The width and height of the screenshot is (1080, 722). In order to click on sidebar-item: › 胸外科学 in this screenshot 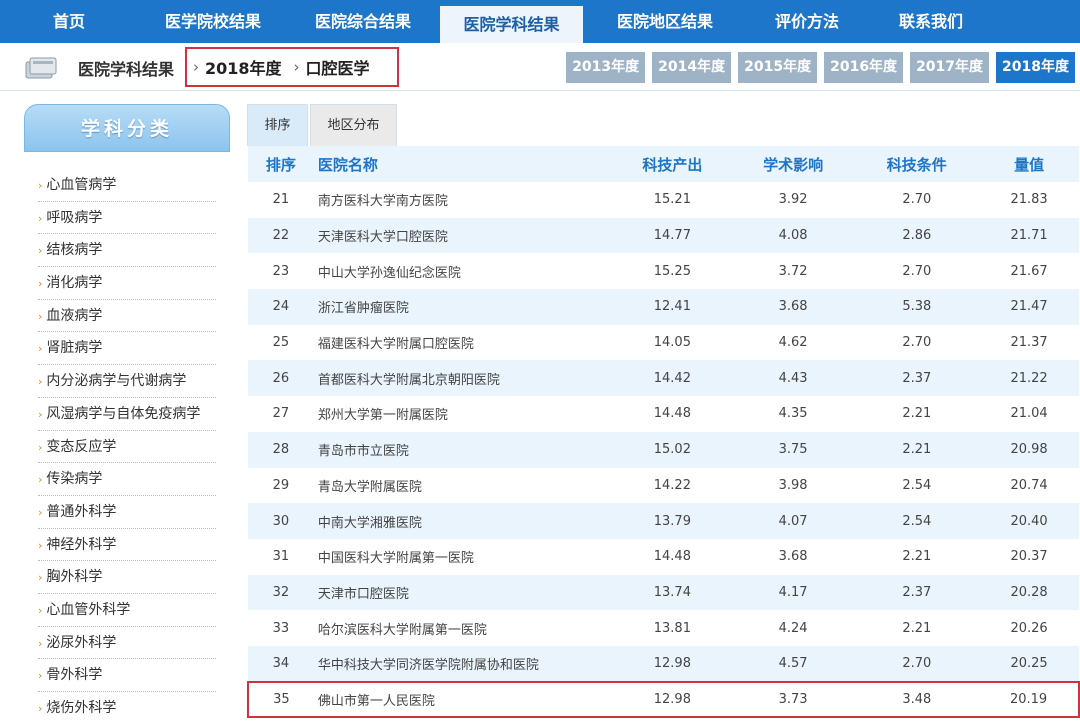, I will do `click(127, 577)`.